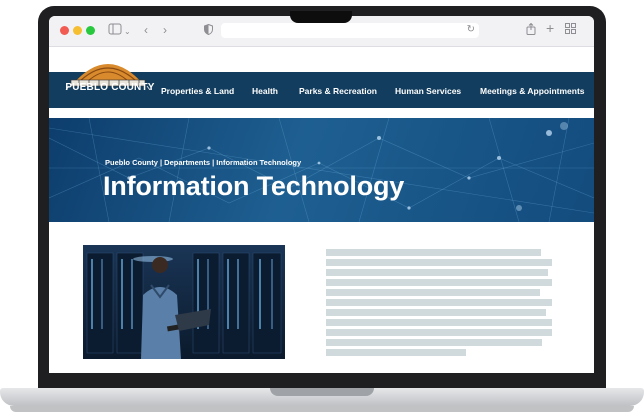 This screenshot has width=644, height=417. Describe the element at coordinates (322, 392) in the screenshot. I see `laptop-base-notch` at that location.